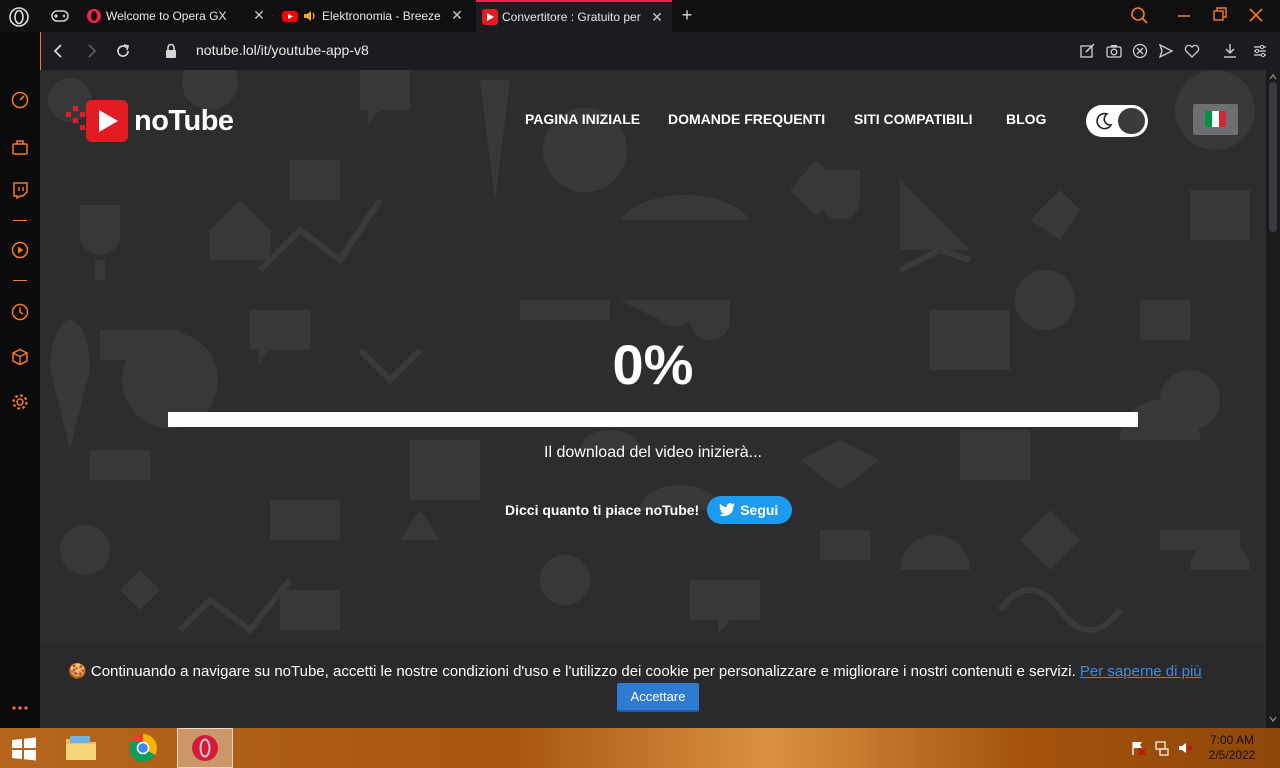 The image size is (1280, 768). I want to click on network-icon, so click(1162, 748).